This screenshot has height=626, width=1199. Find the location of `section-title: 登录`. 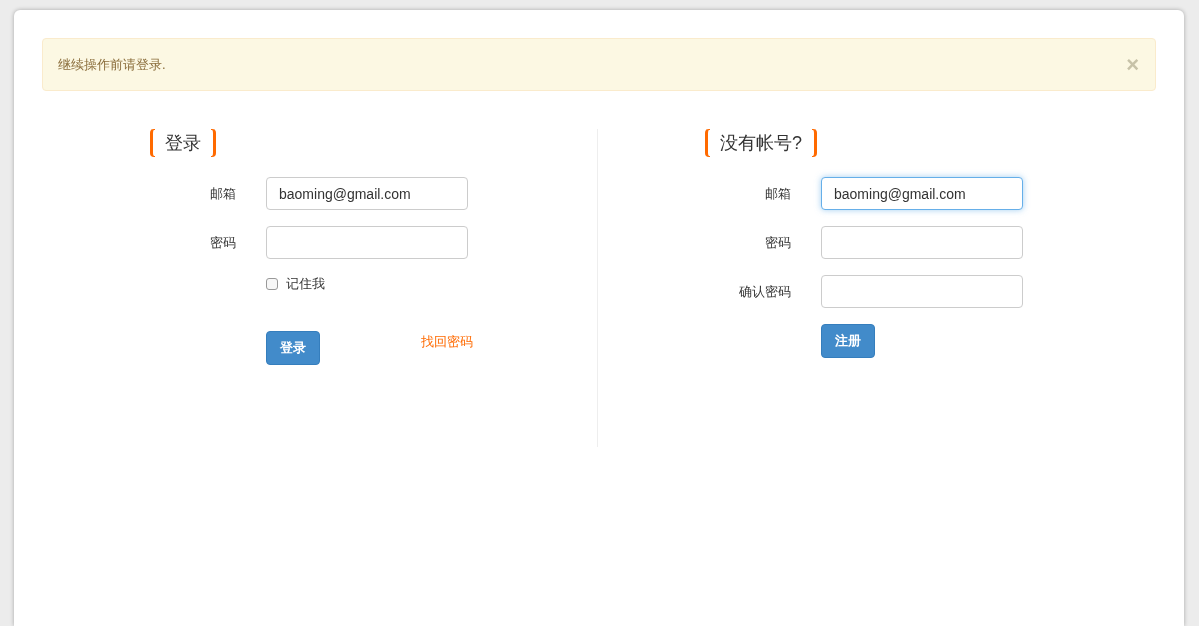

section-title: 登录 is located at coordinates (183, 143).